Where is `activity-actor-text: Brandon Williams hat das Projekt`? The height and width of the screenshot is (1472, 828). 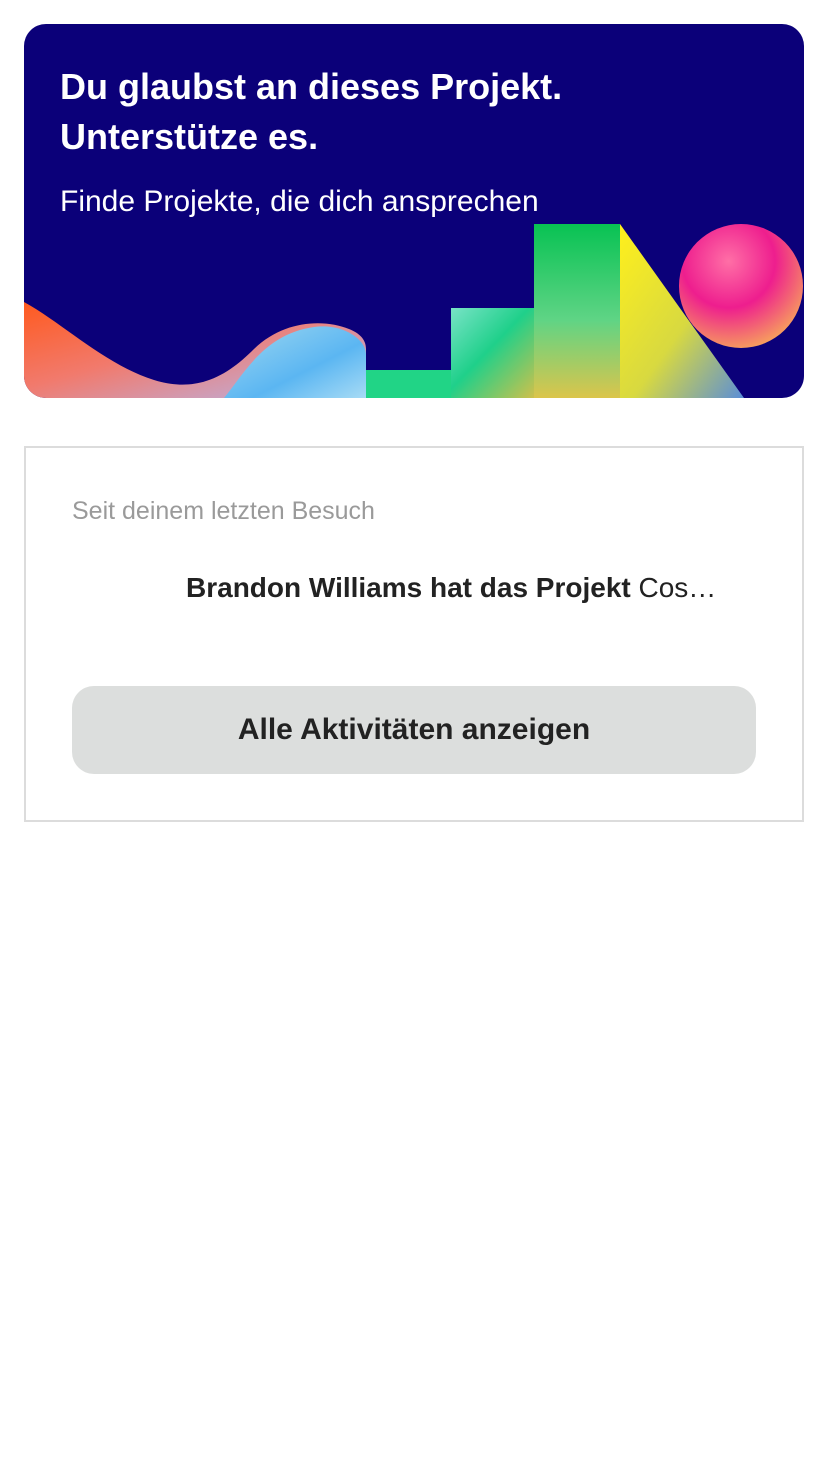
activity-actor-text: Brandon Williams hat das Projekt is located at coordinates (408, 587).